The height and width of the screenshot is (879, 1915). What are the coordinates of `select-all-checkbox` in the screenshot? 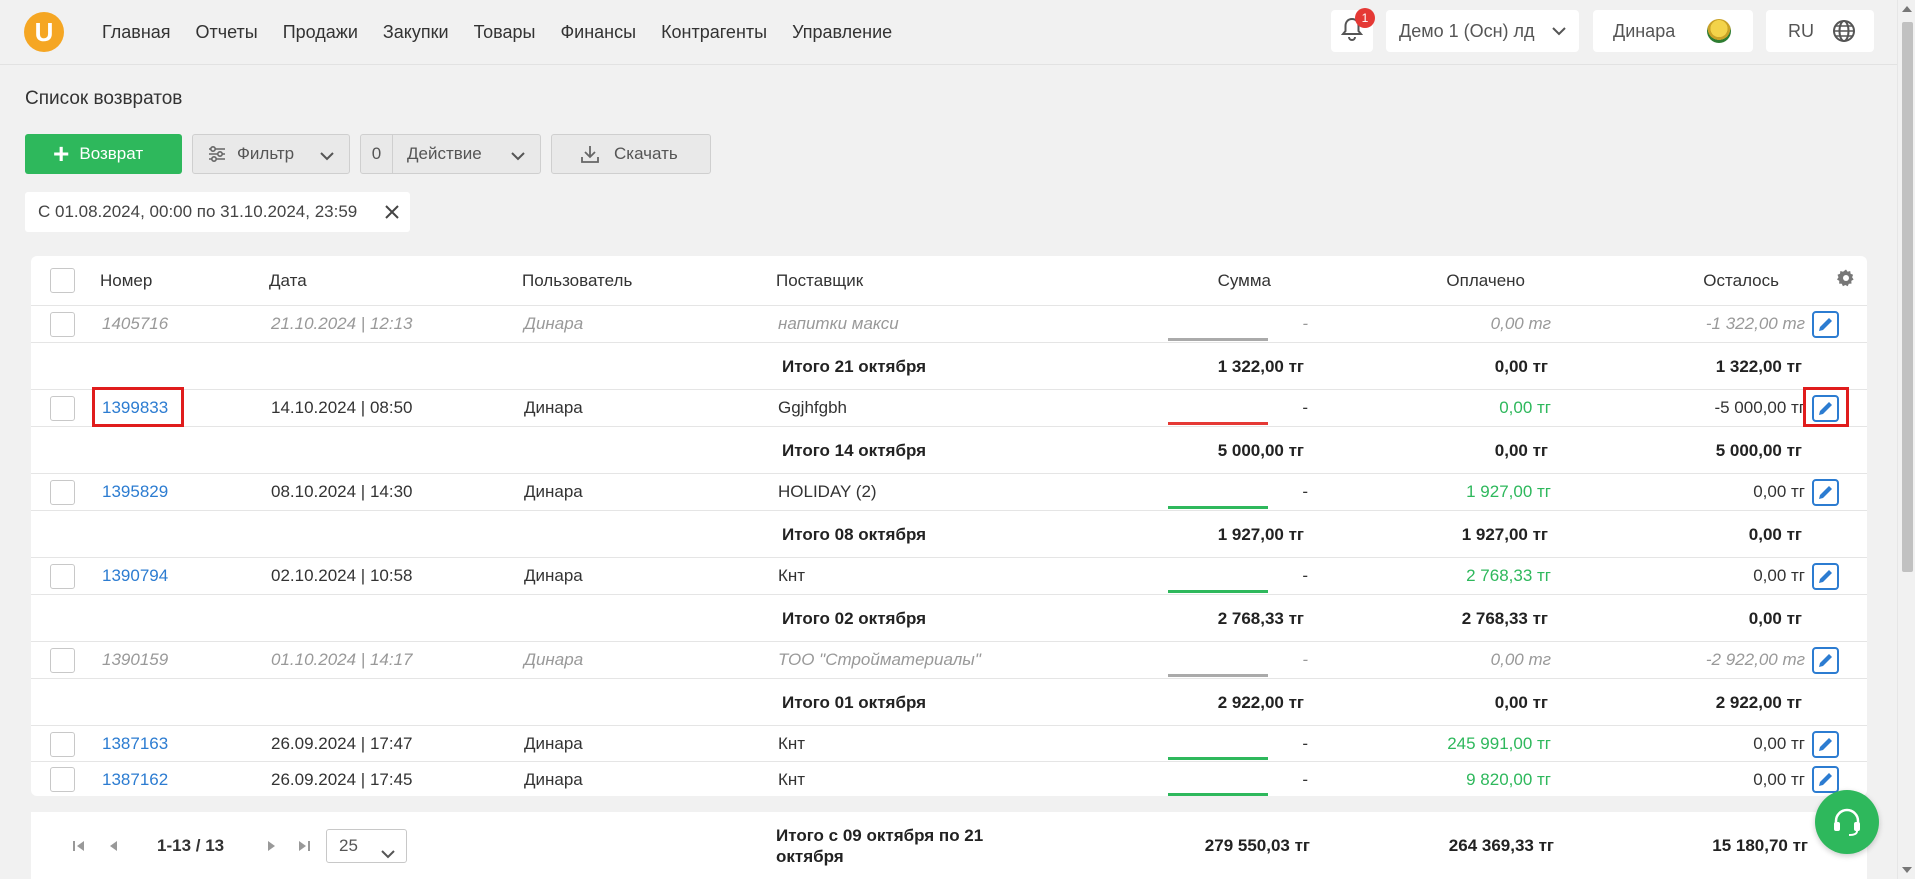 It's located at (62, 280).